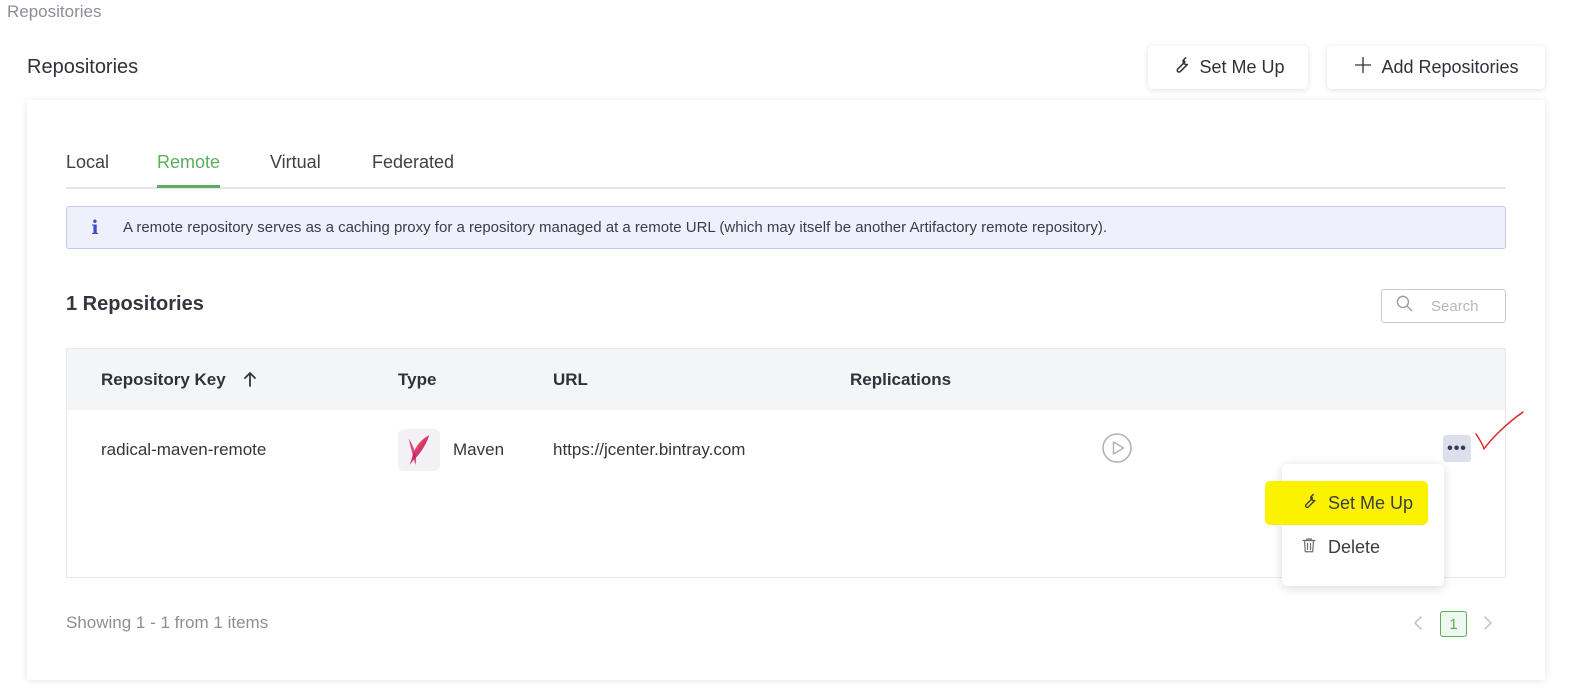 Image resolution: width=1582 pixels, height=693 pixels. Describe the element at coordinates (167, 622) in the screenshot. I see `showing-items-text: Showing 1 - 1 from 1 items` at that location.